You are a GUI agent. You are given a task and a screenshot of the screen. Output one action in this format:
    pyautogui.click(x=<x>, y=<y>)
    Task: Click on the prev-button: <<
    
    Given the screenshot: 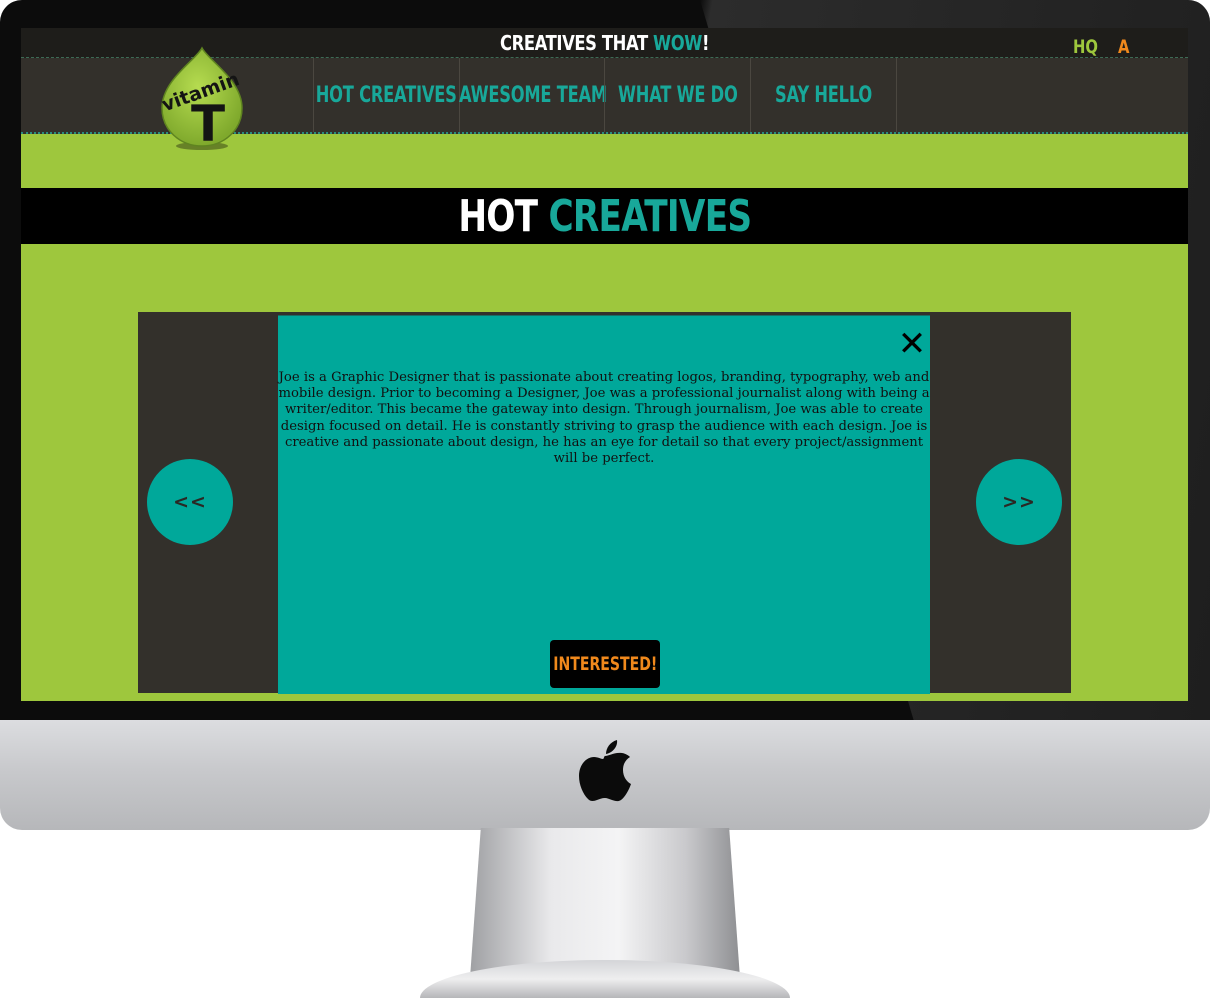 What is the action you would take?
    pyautogui.click(x=190, y=502)
    